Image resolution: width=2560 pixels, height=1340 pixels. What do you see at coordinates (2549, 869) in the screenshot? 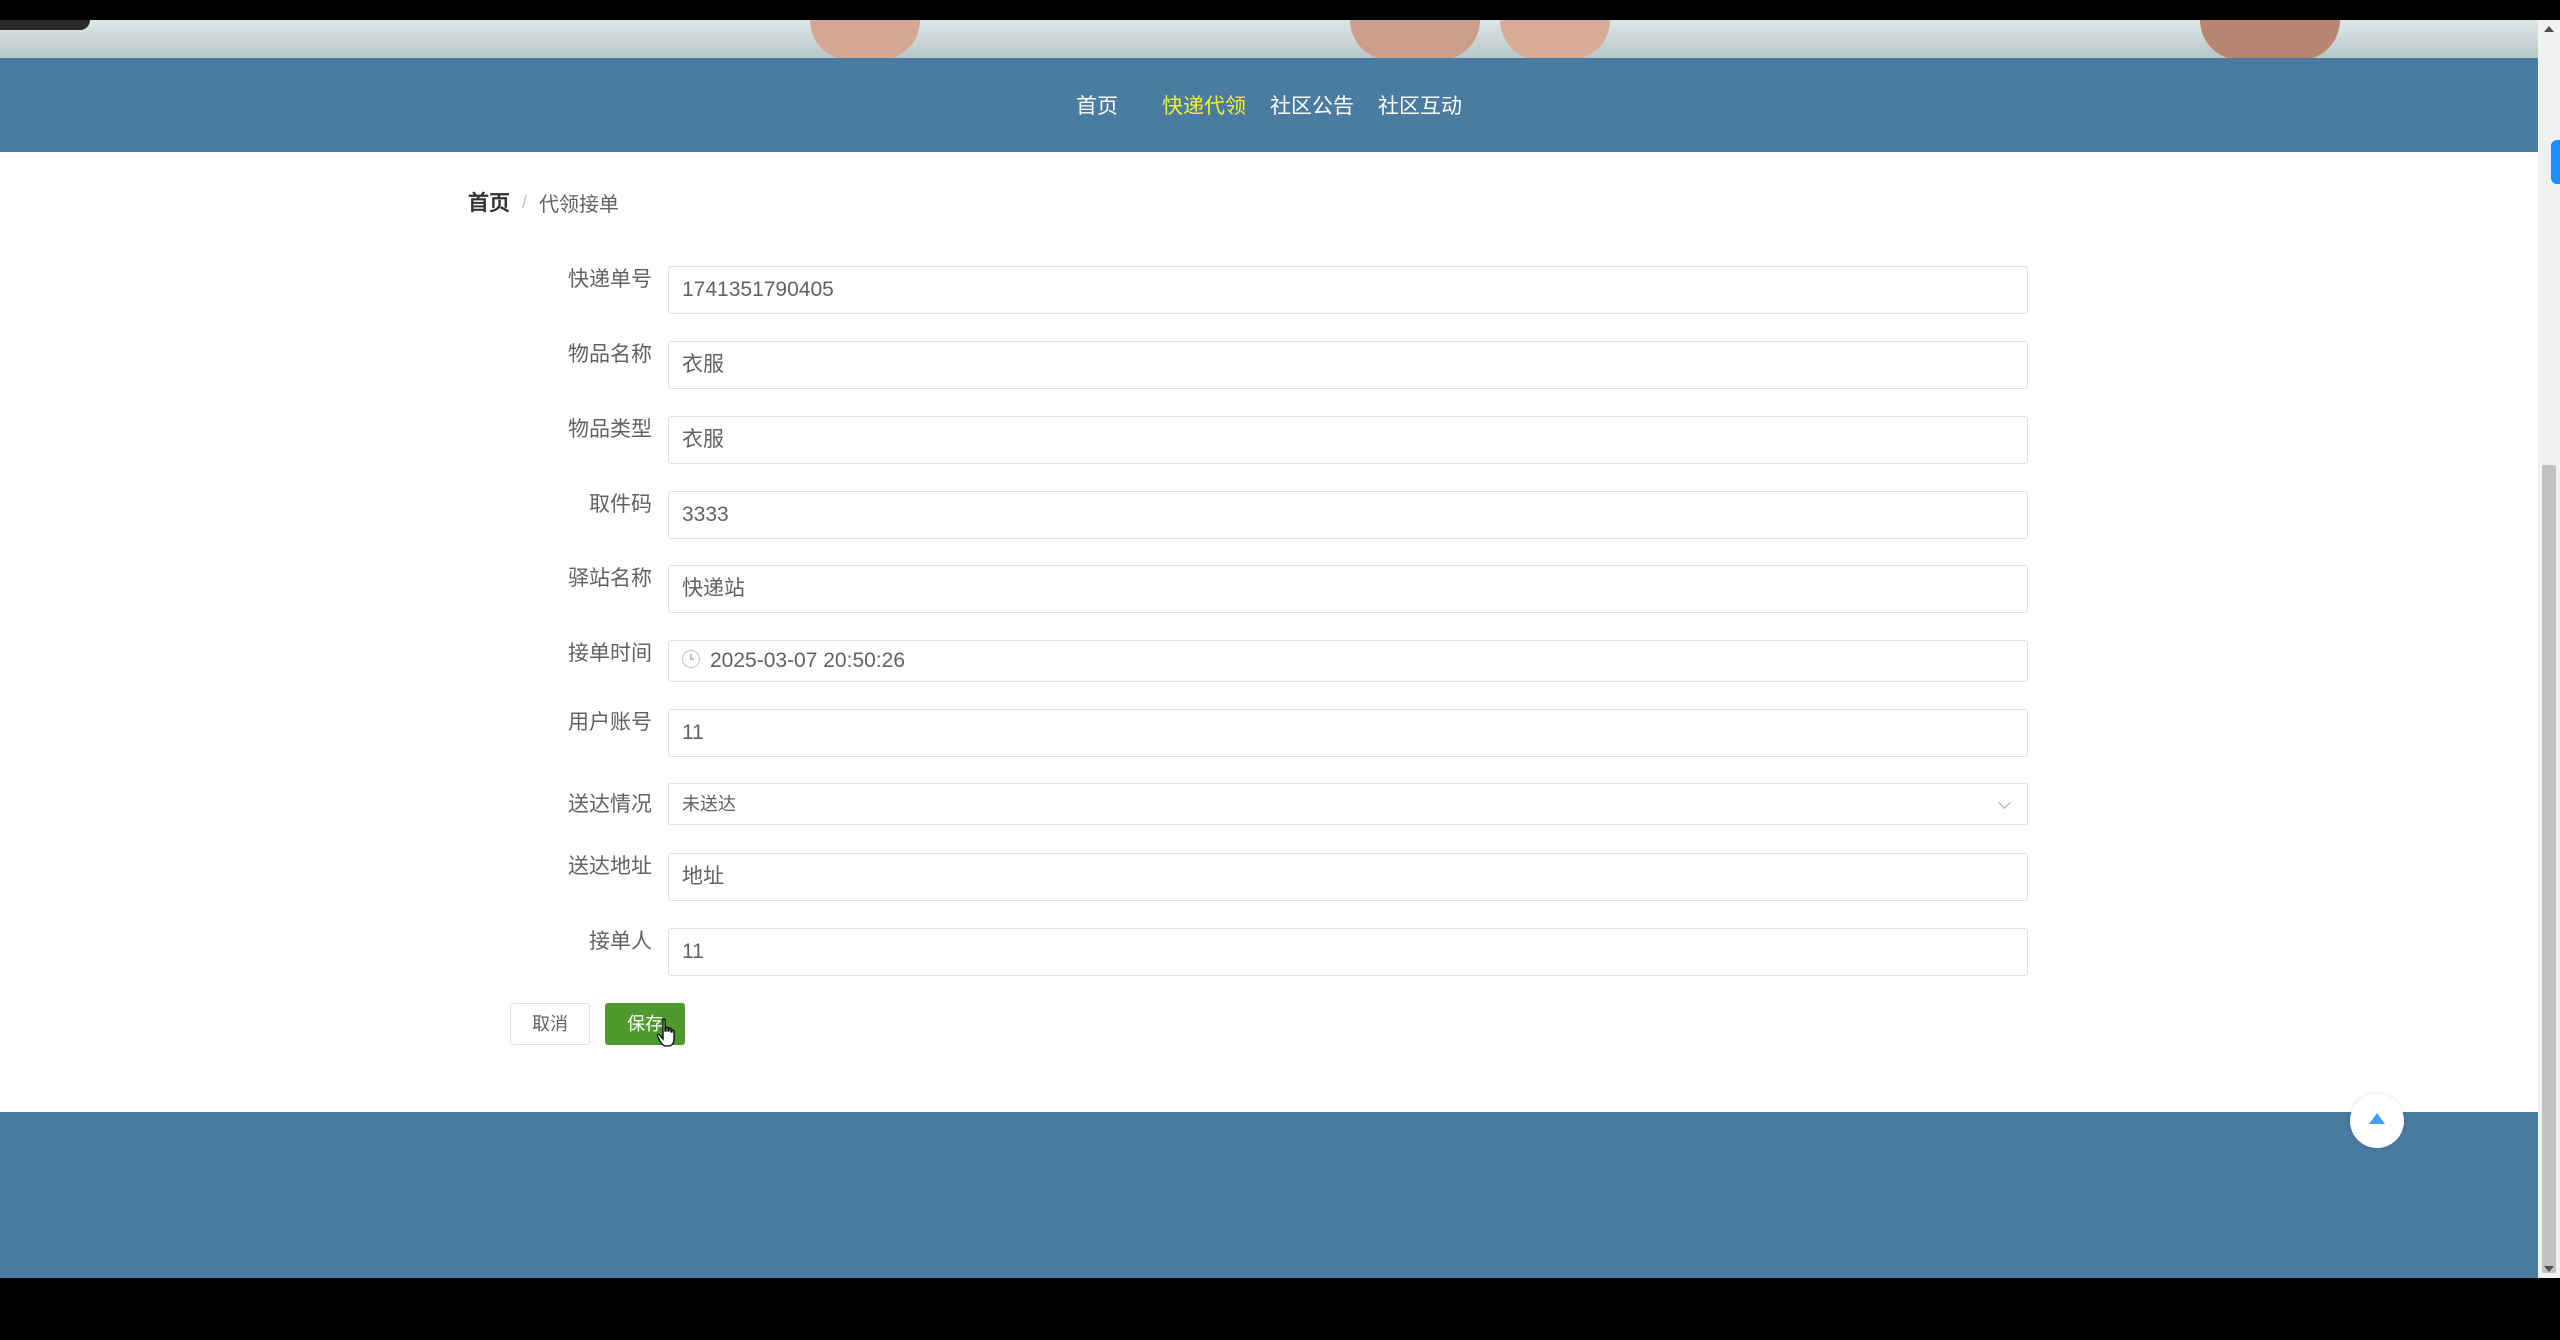
I see `scrollbar-thumb` at bounding box center [2549, 869].